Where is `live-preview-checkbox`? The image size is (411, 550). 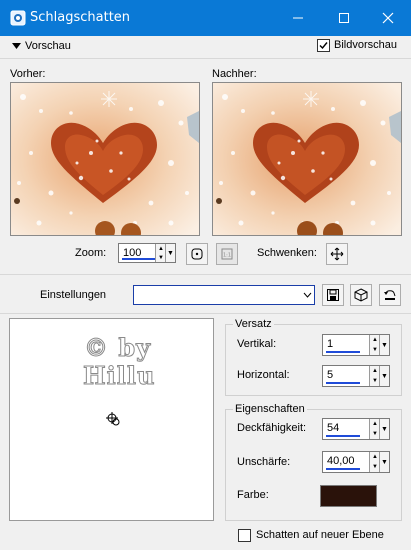 live-preview-checkbox is located at coordinates (323, 45).